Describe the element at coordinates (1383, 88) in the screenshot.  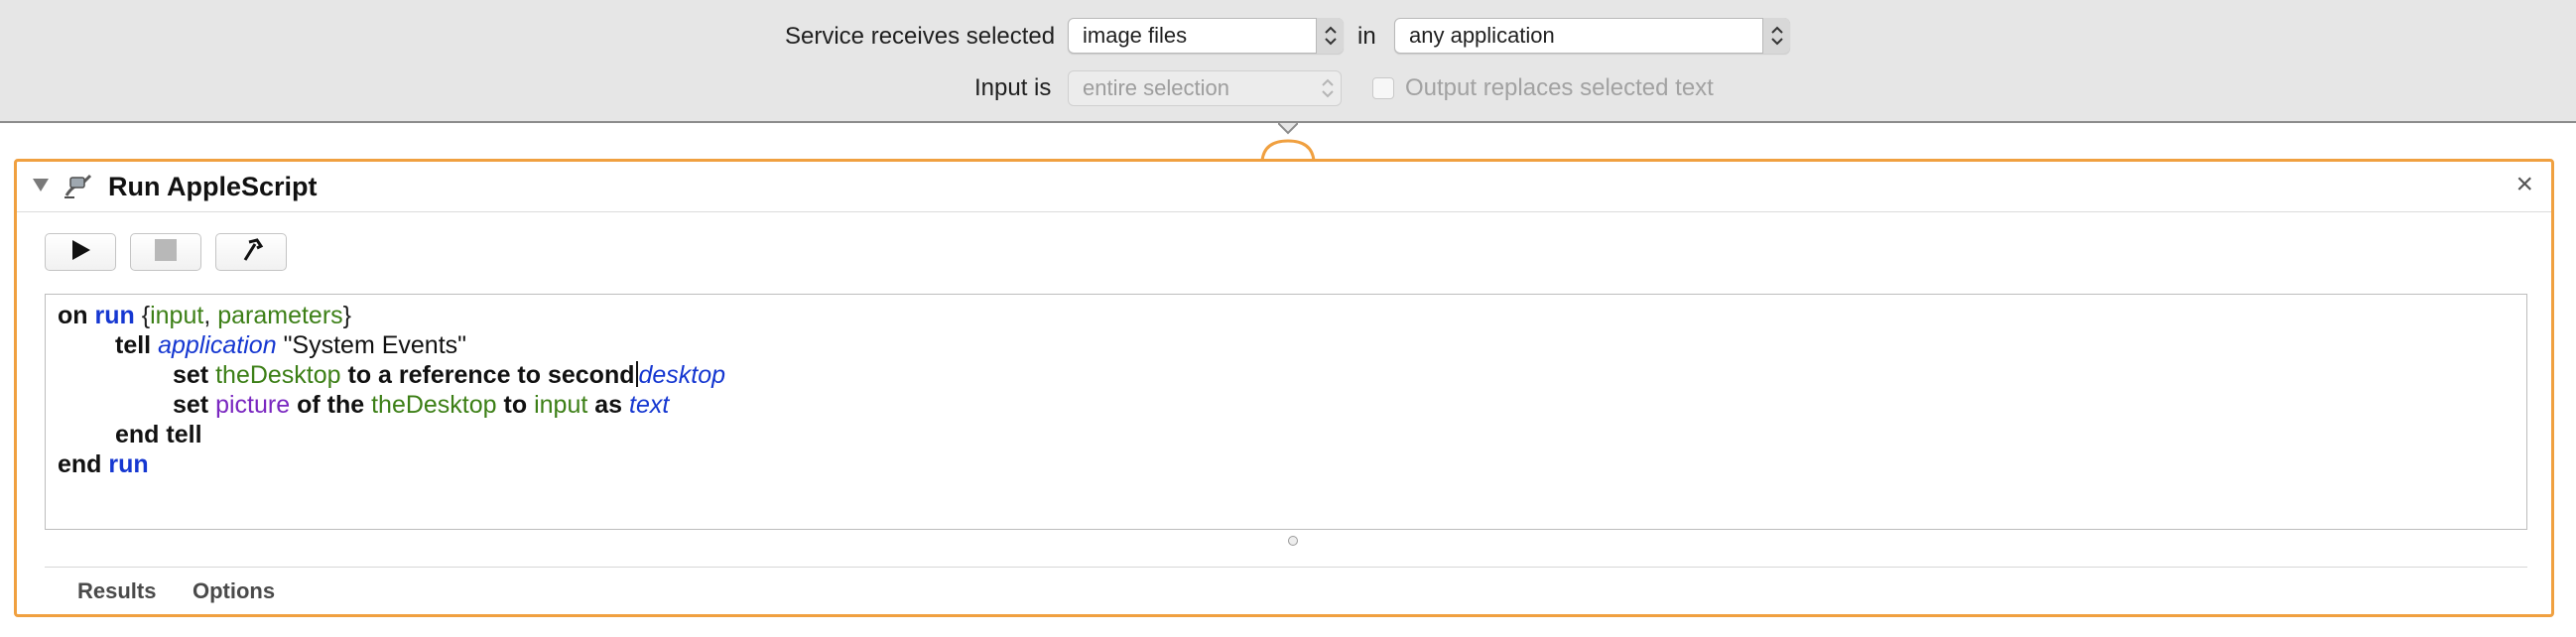
I see `output-replaces-checkbox` at that location.